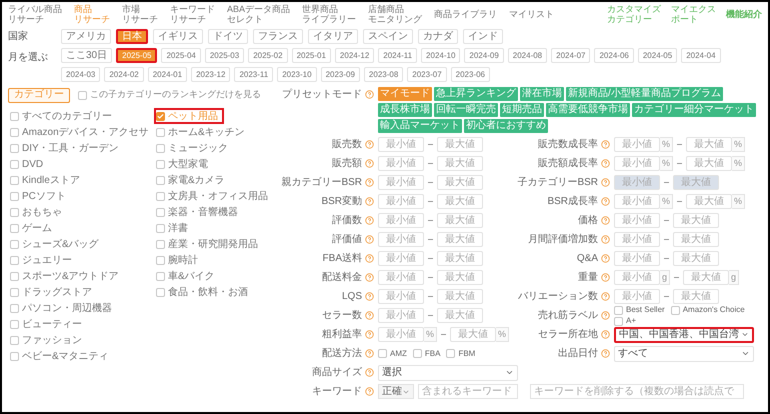 This screenshot has height=414, width=770. I want to click on filter-chip: 2025-05, so click(137, 55).